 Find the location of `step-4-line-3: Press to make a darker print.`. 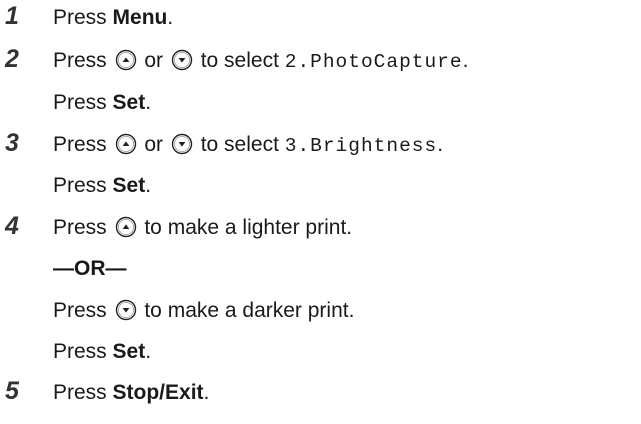

step-4-line-3: Press to make a darker print. is located at coordinates (203, 311).